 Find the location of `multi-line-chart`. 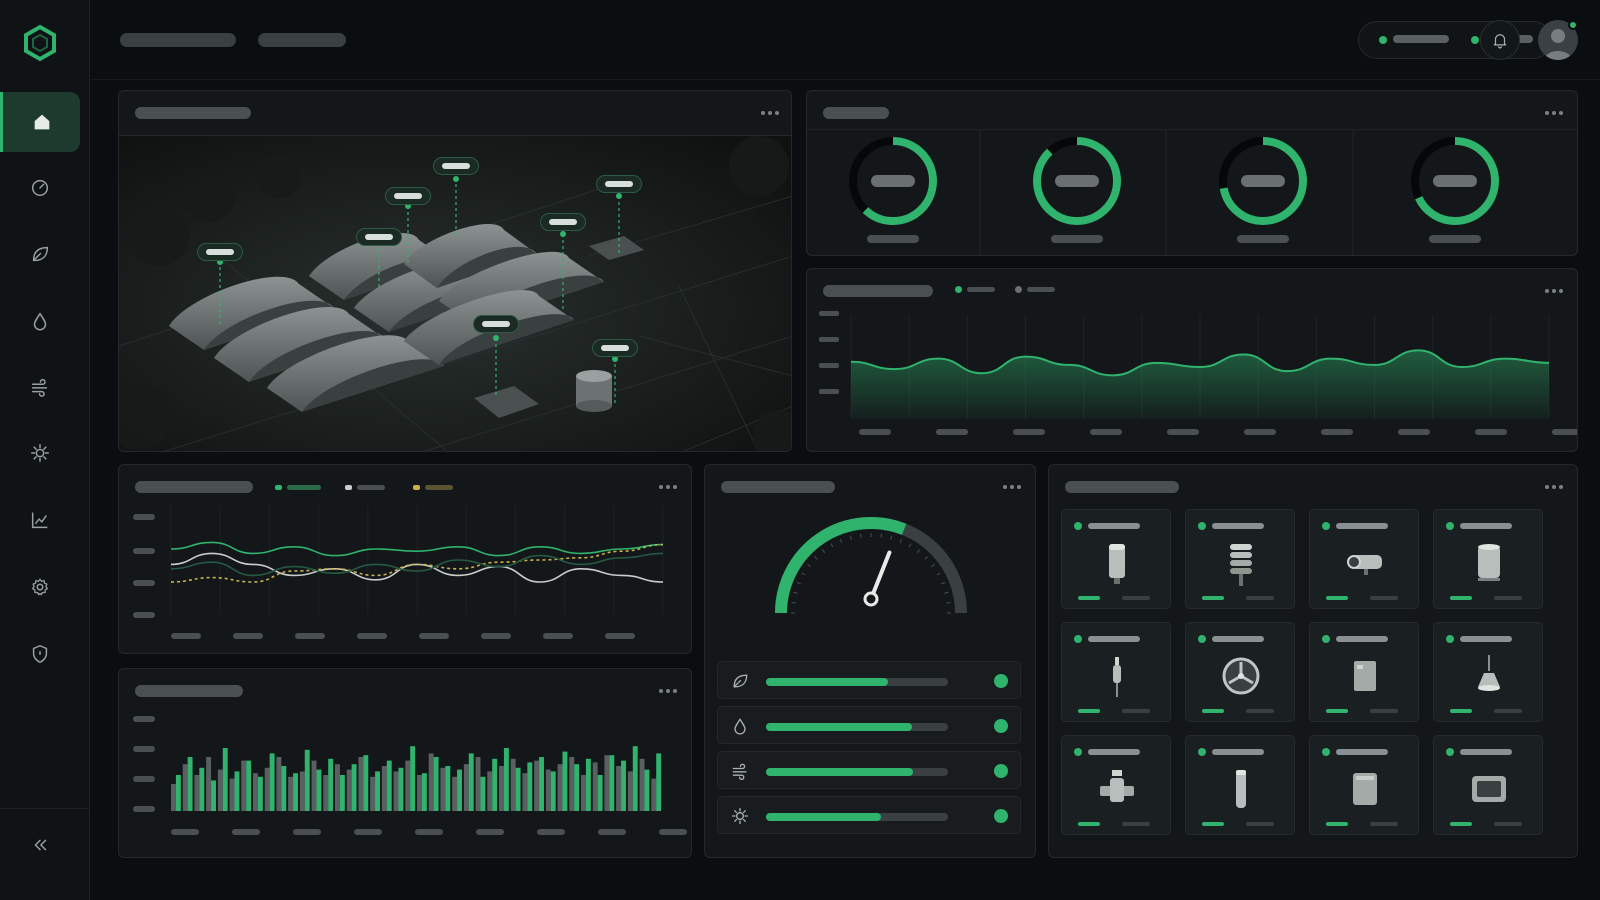

multi-line-chart is located at coordinates (405, 559).